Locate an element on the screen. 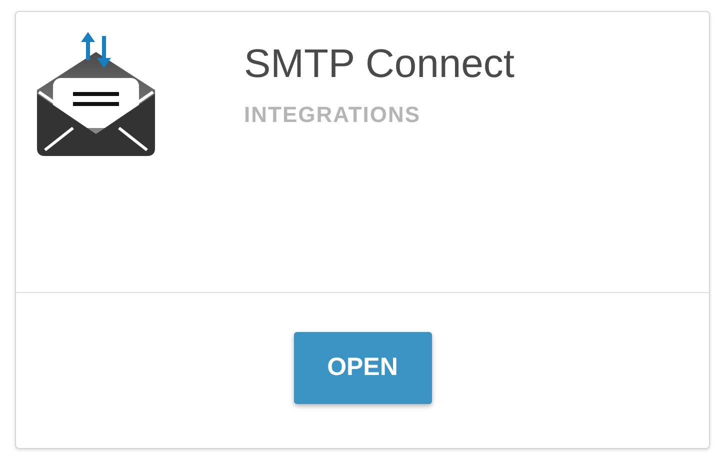  mail-icon is located at coordinates (96, 94).